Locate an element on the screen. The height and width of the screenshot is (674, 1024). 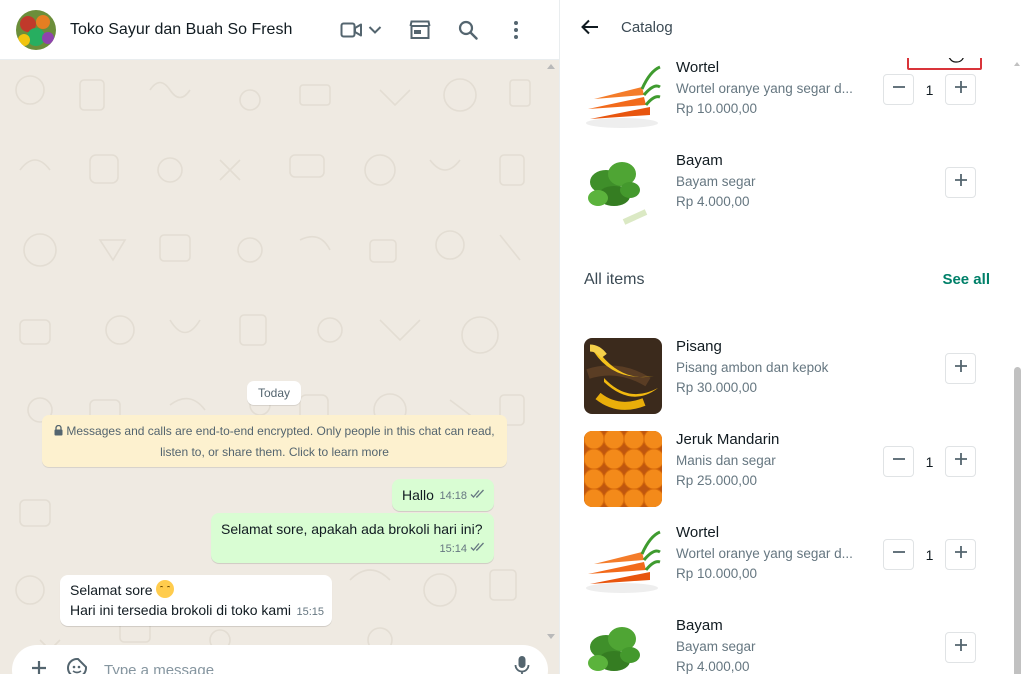
message-time: 15:14 is located at coordinates (453, 549).